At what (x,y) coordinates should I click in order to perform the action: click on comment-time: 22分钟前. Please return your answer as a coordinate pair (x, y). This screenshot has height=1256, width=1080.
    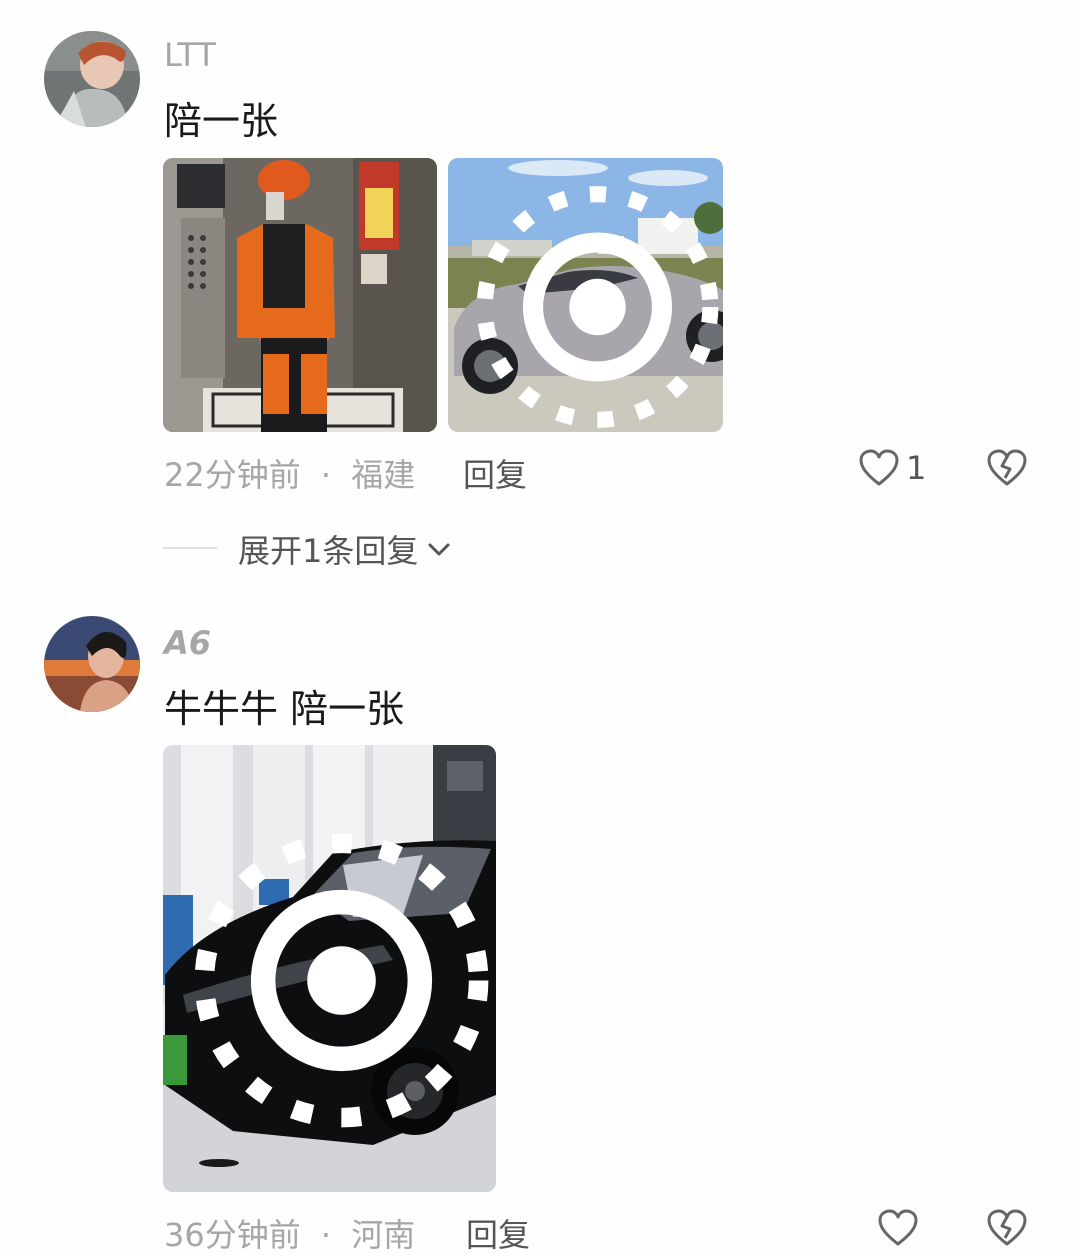
    Looking at the image, I should click on (232, 475).